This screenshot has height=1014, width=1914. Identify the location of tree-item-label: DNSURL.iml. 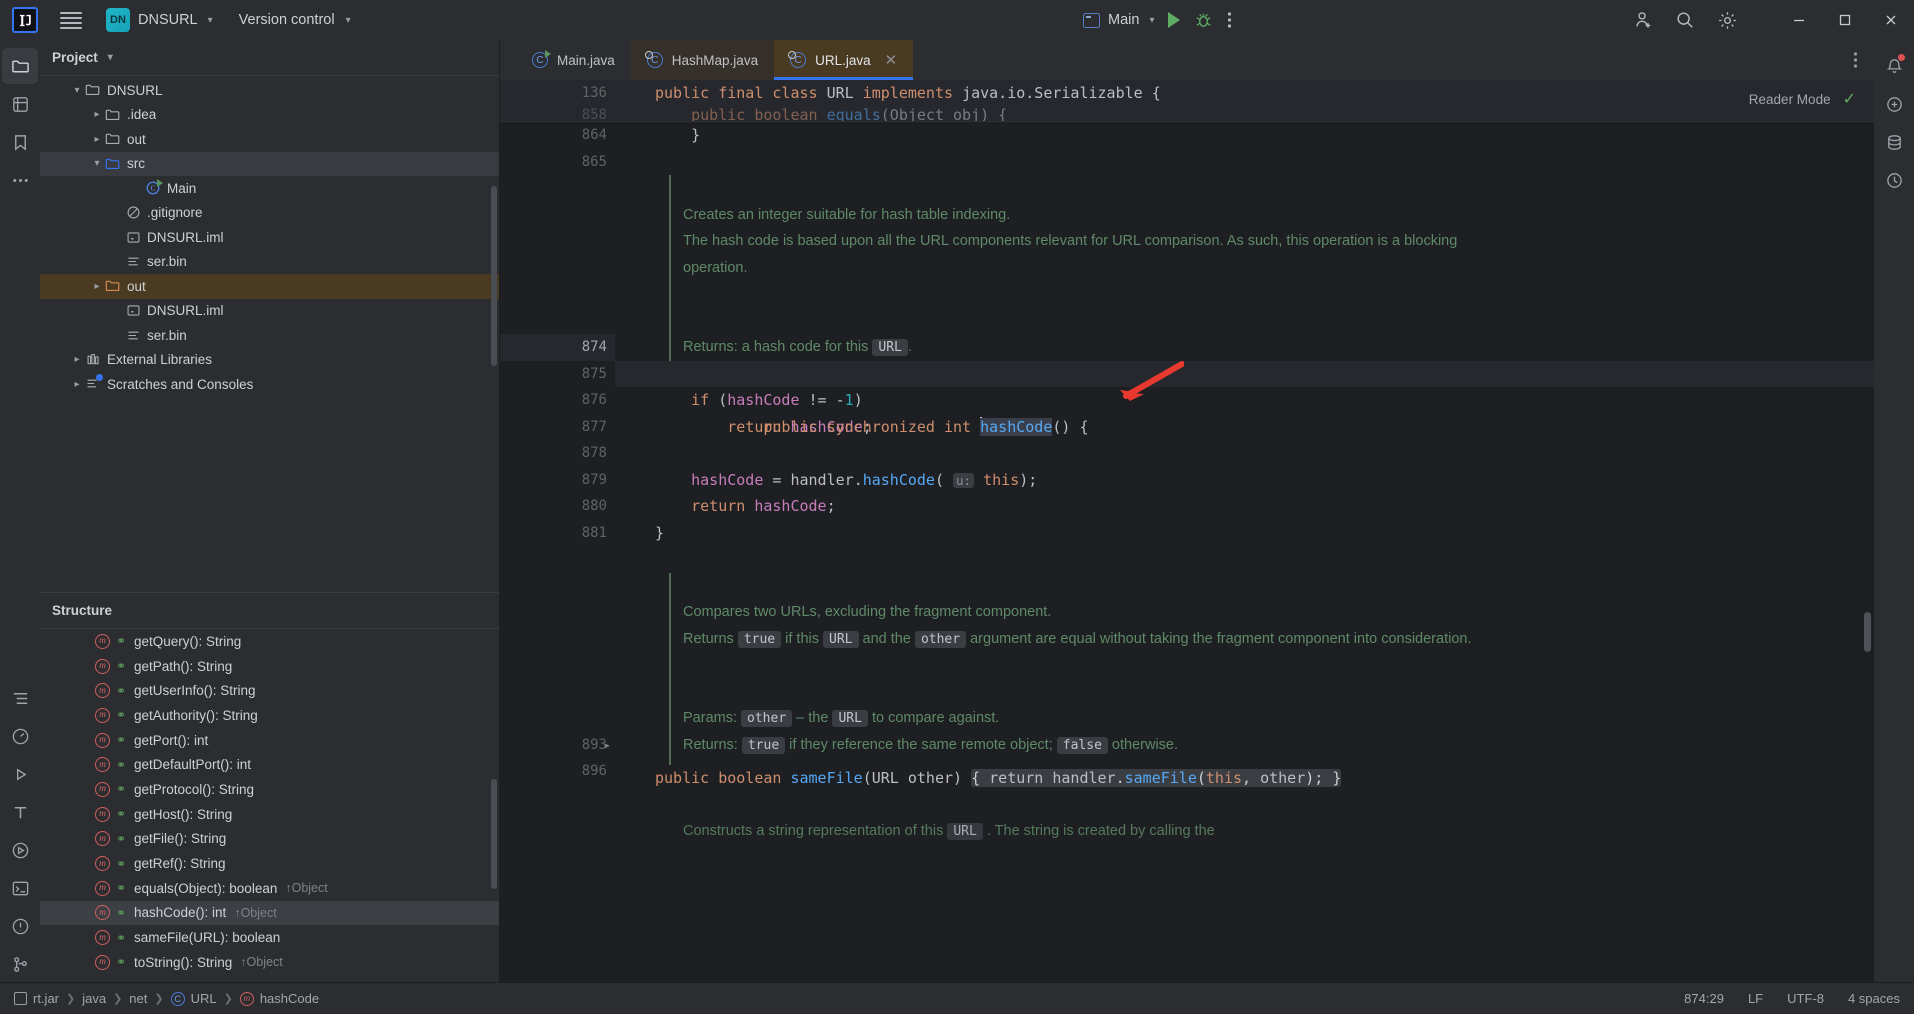
(185, 237).